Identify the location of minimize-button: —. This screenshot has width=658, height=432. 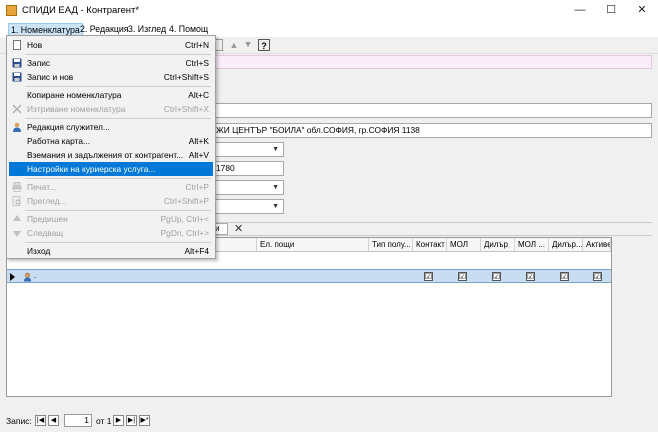
(580, 10).